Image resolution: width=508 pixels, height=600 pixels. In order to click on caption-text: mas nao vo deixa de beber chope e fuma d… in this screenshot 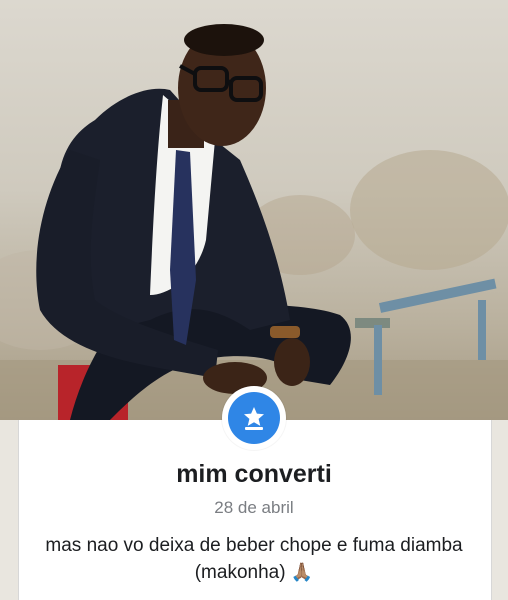, I will do `click(254, 559)`.